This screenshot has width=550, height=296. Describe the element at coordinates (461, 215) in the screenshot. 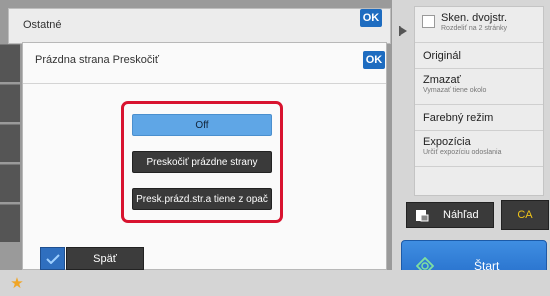

I see `preview-label: Náhľad` at that location.